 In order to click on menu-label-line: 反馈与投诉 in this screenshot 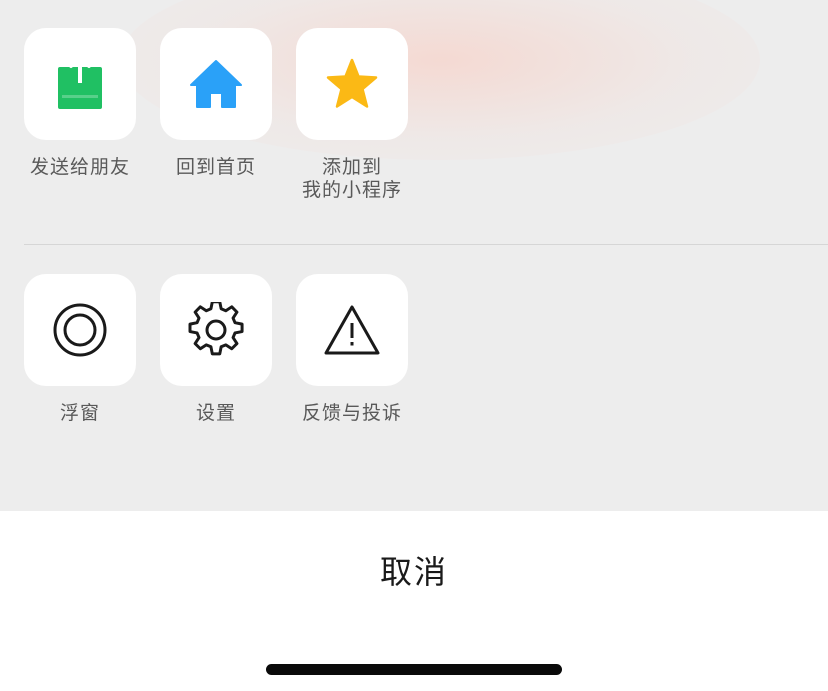, I will do `click(351, 413)`.